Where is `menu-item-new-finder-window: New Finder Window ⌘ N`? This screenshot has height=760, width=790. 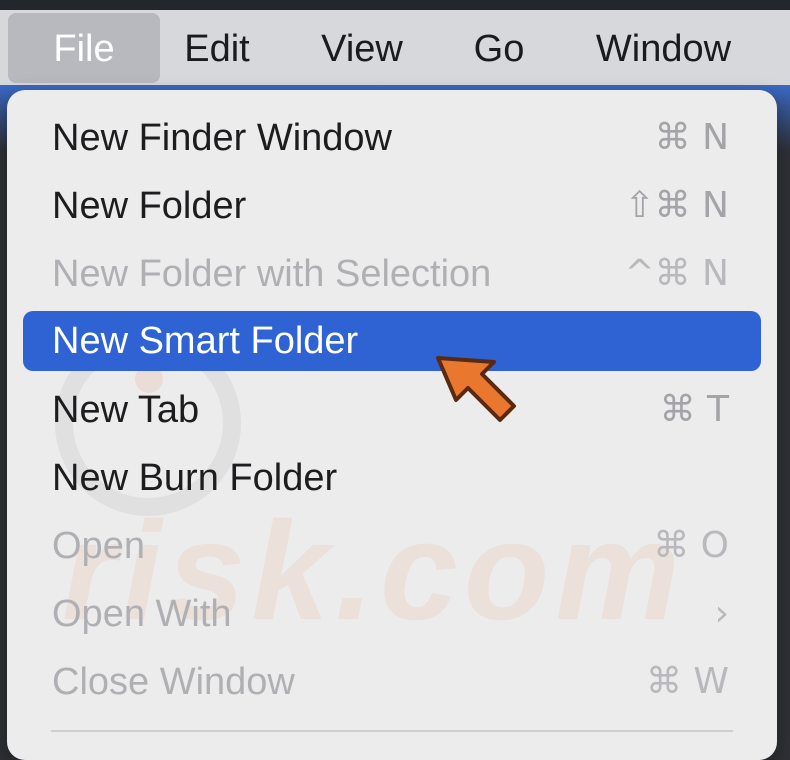
menu-item-new-finder-window: New Finder Window ⌘ N is located at coordinates (392, 138).